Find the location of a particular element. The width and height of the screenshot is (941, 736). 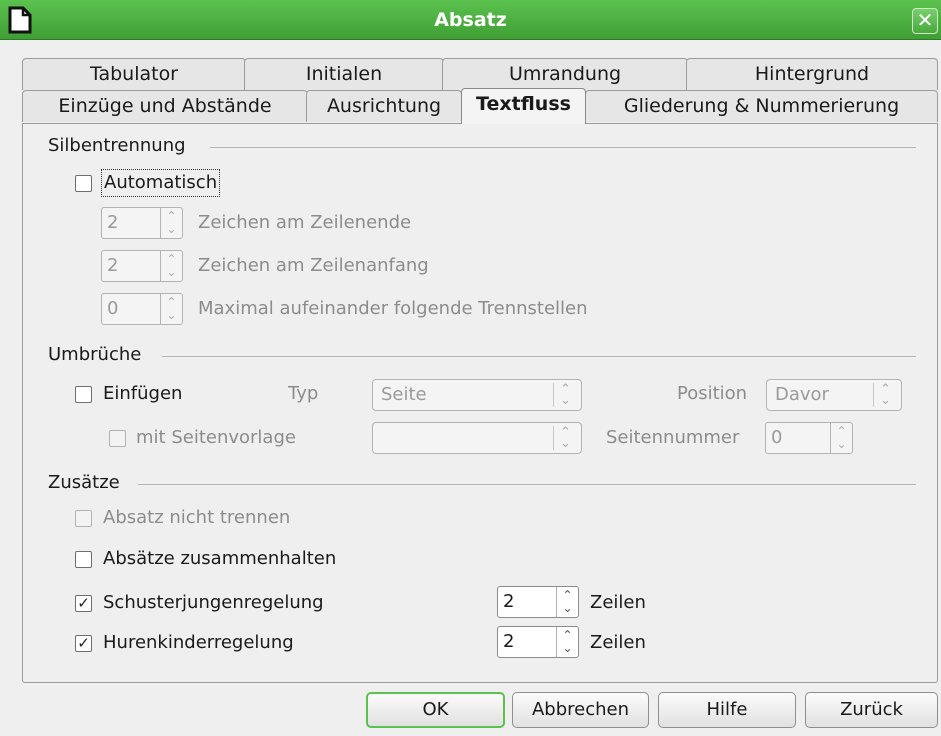

tab-hintergrund: Hintergrund is located at coordinates (812, 74).